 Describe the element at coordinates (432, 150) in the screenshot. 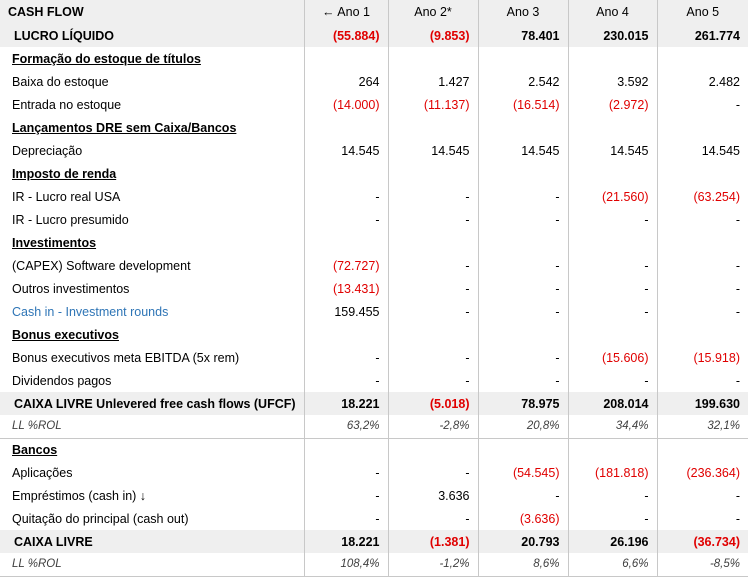

I see `cell-ano-2: 14.545` at that location.